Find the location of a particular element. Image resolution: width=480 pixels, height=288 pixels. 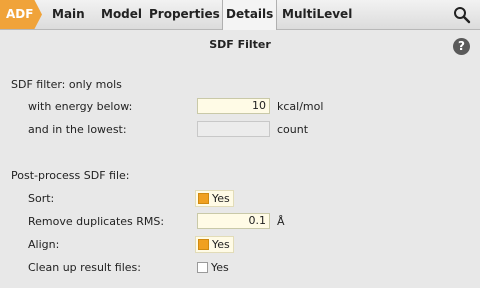

align-checkbox is located at coordinates (203, 244).